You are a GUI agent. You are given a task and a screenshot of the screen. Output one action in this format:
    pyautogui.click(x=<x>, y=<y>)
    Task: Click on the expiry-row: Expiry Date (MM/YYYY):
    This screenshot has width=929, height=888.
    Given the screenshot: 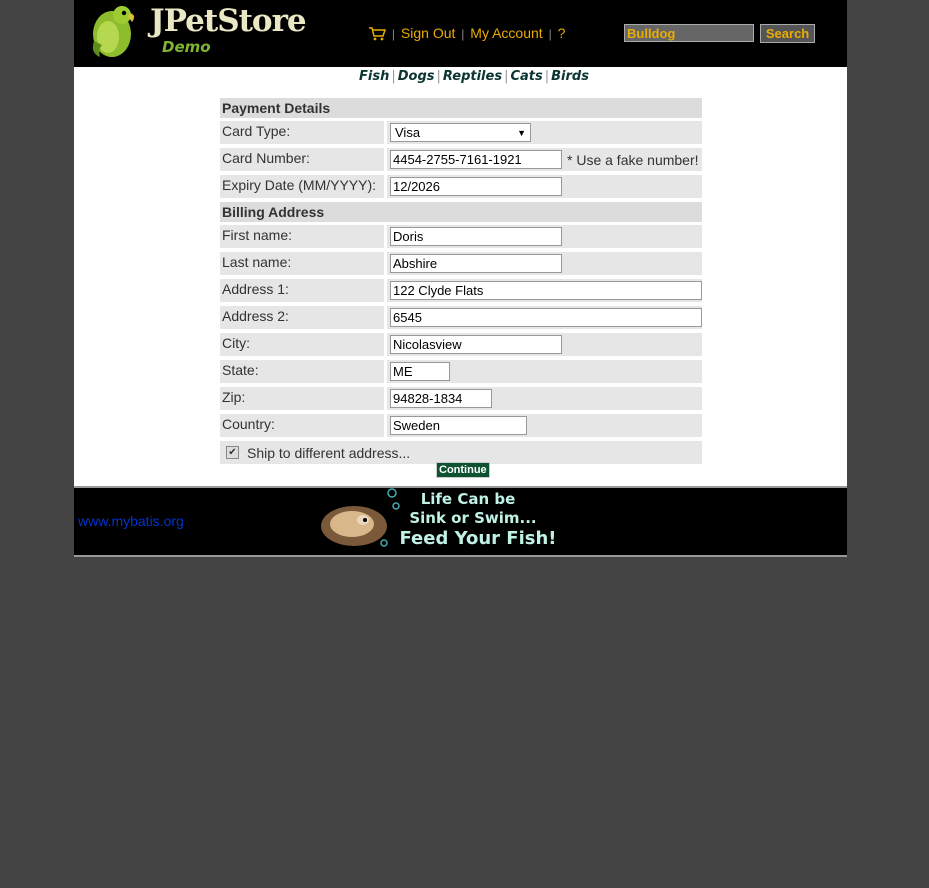 What is the action you would take?
    pyautogui.click(x=461, y=186)
    